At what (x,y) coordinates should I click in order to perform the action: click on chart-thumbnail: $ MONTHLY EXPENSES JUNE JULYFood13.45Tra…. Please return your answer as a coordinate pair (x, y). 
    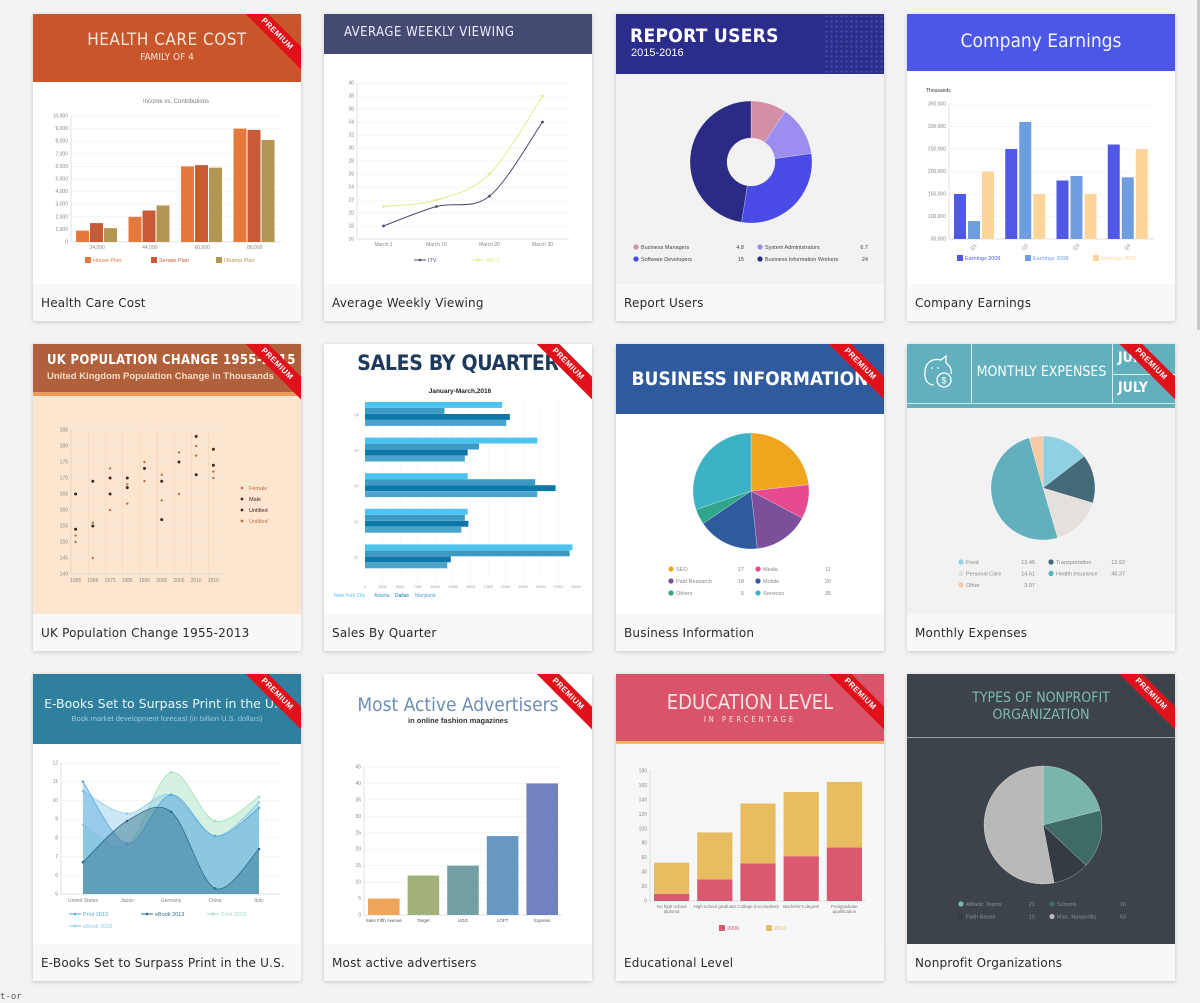
    Looking at the image, I should click on (1041, 479).